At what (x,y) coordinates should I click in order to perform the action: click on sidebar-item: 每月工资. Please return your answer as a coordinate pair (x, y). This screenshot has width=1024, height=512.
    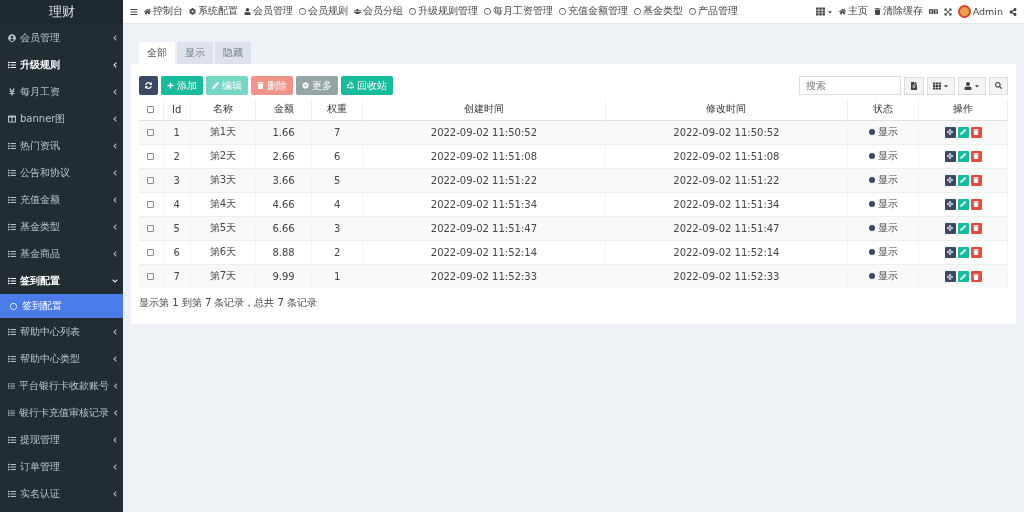
    Looking at the image, I should click on (61, 91).